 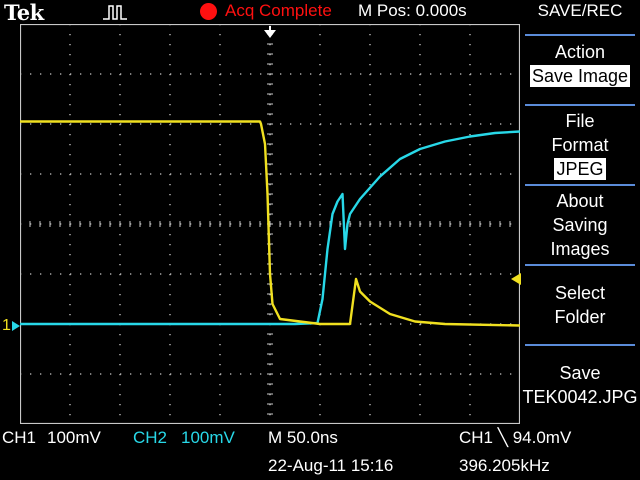 I want to click on save-line2: TEK0042.JPG, so click(x=580, y=397).